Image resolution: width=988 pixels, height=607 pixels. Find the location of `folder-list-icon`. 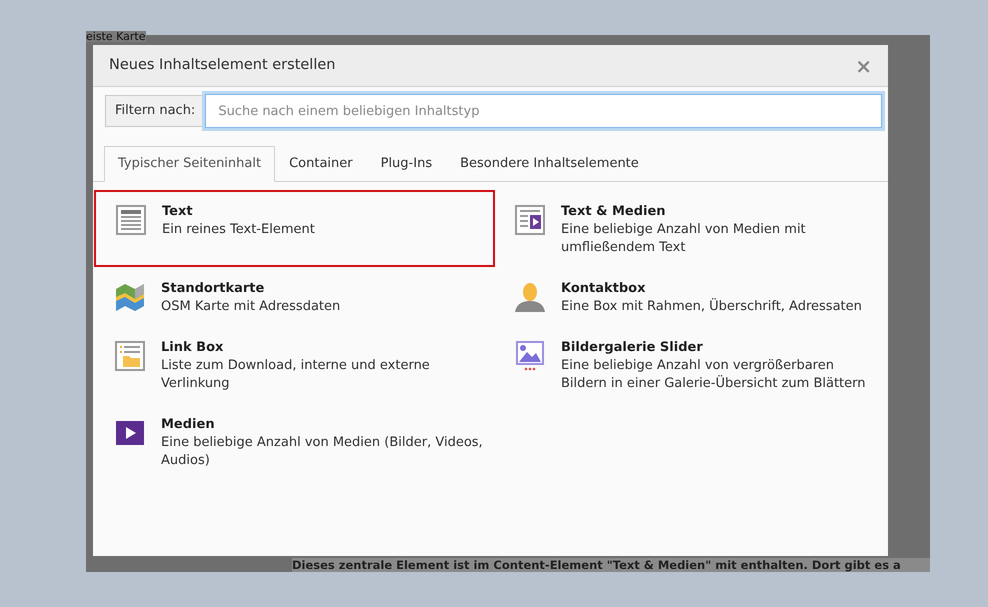

folder-list-icon is located at coordinates (130, 355).